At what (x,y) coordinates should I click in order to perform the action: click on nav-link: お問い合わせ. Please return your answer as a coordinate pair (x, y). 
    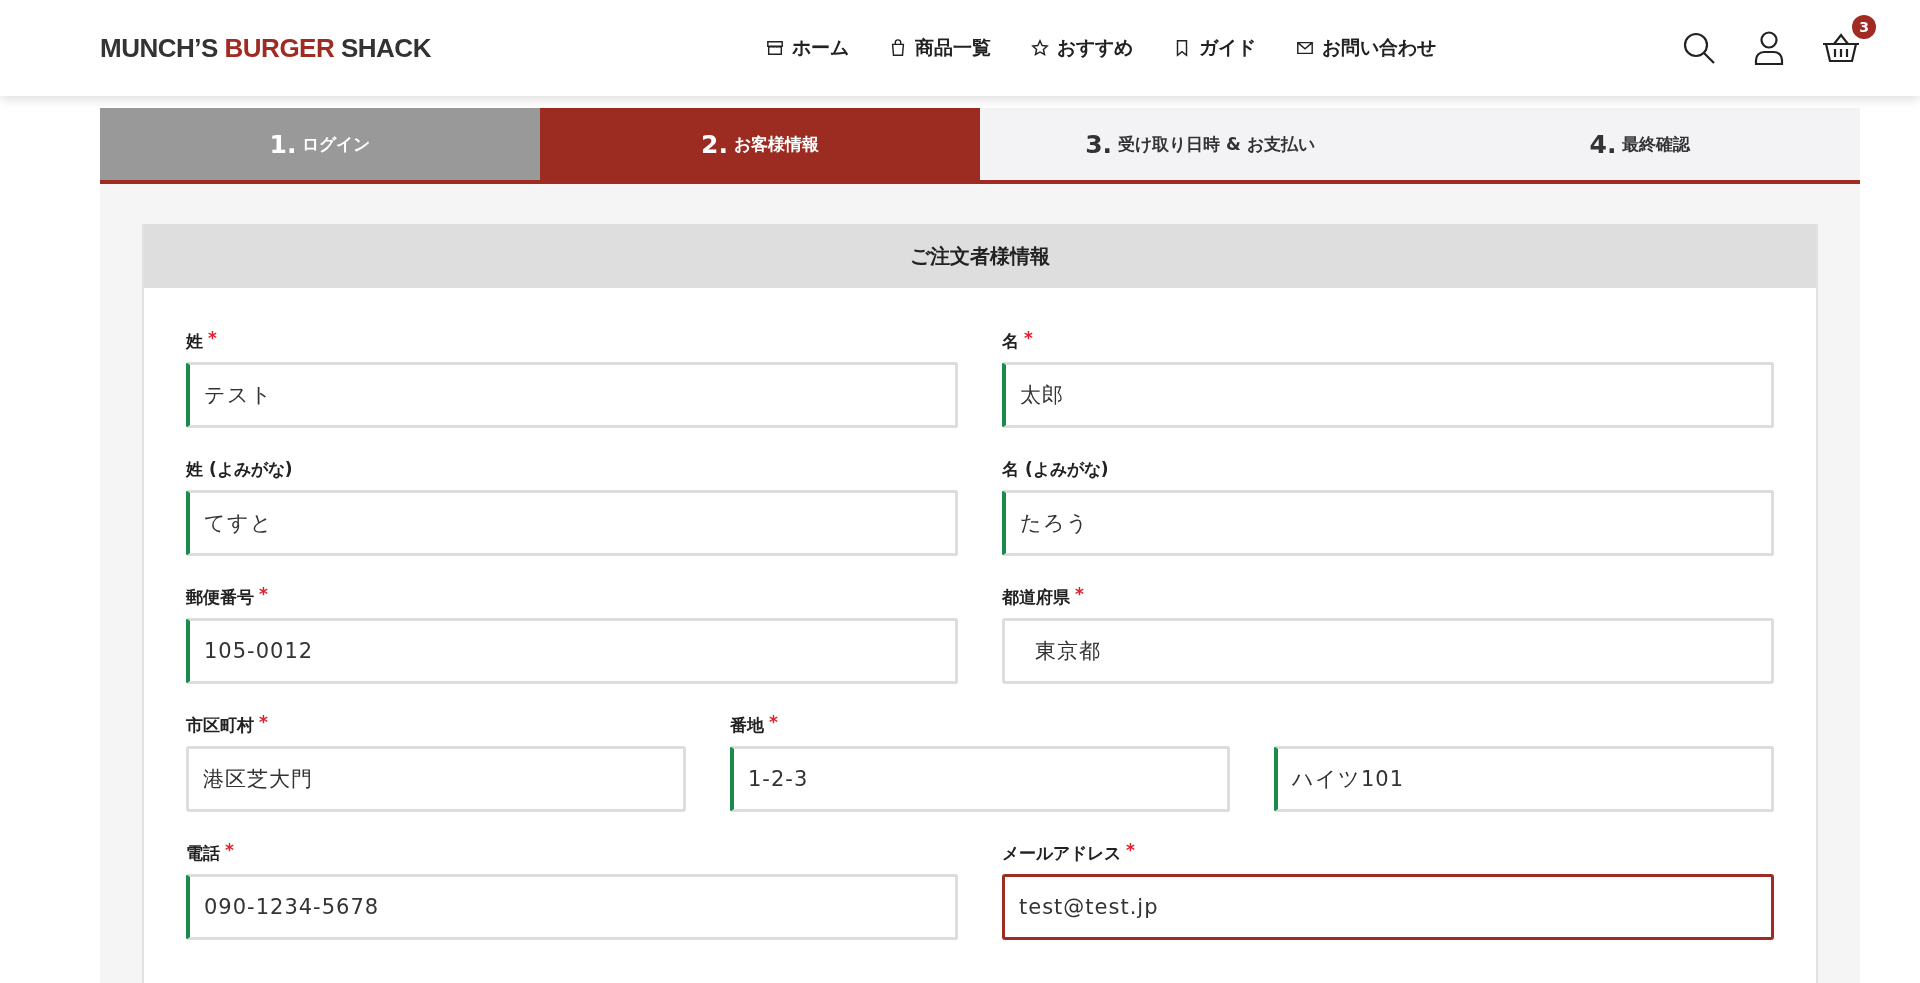
    Looking at the image, I should click on (1366, 48).